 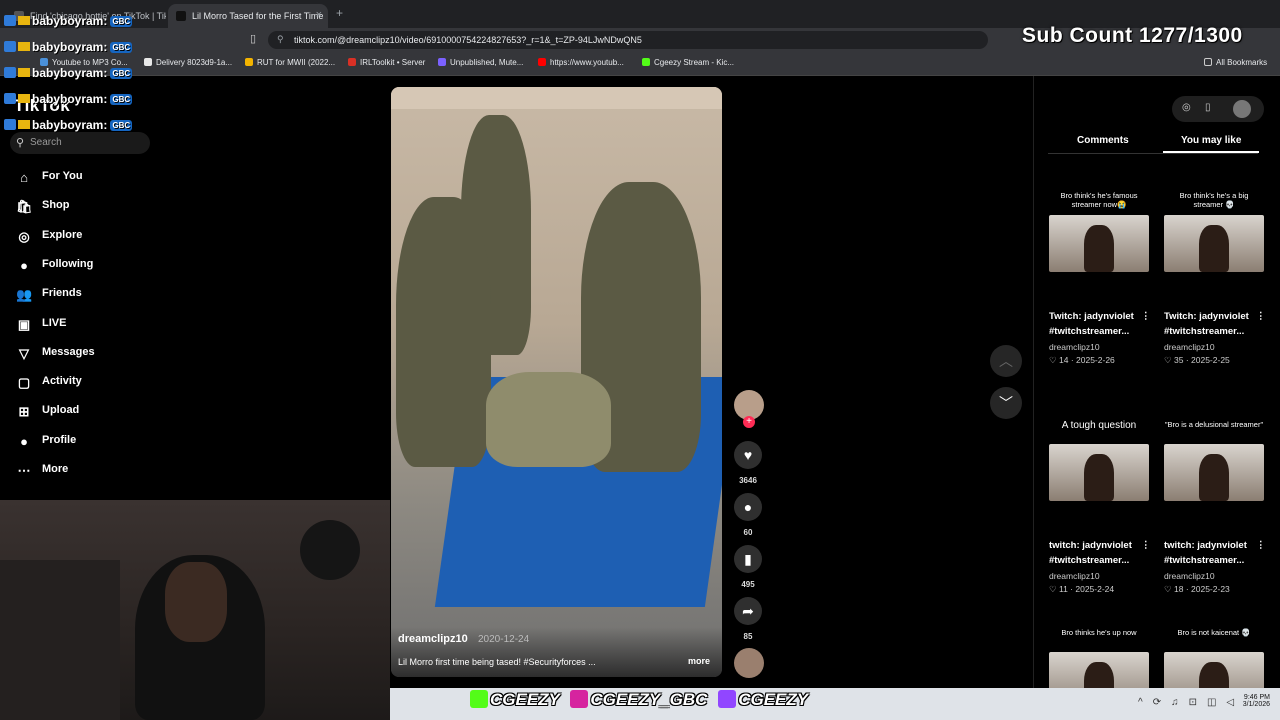 I want to click on all-bookmarks-button: All Bookmarks, so click(x=1235, y=62).